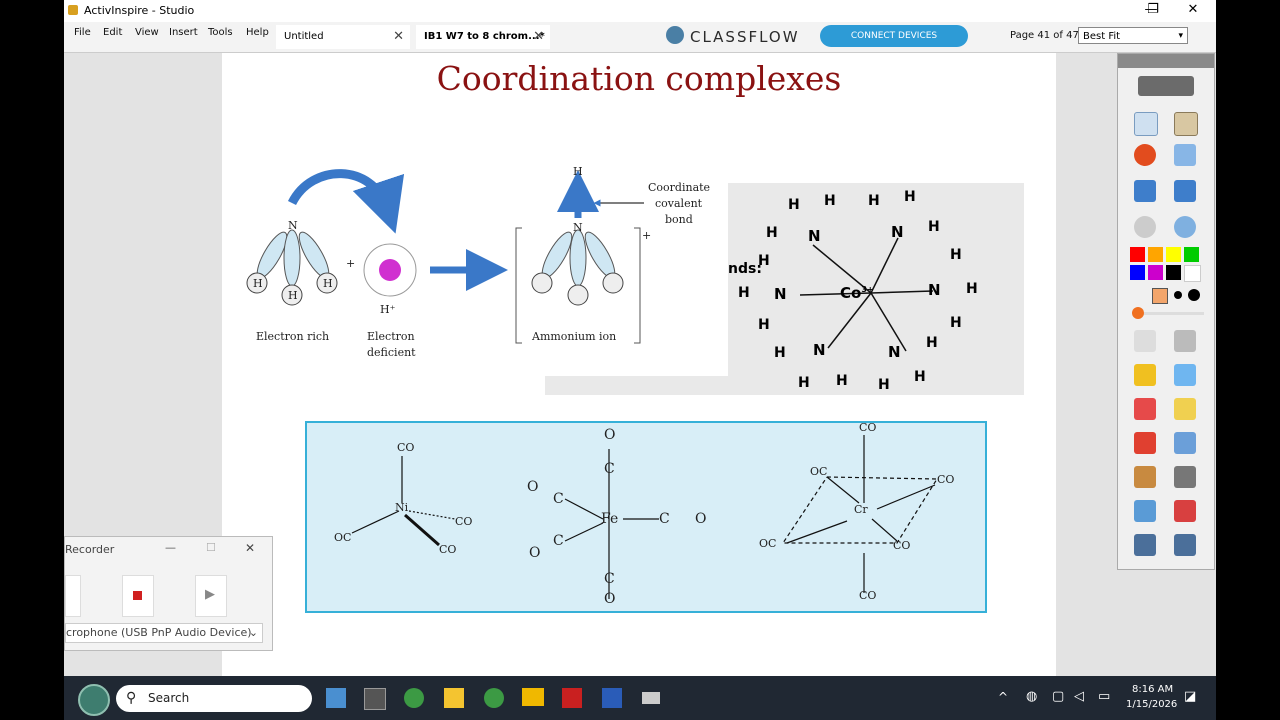 The width and height of the screenshot is (1280, 720). What do you see at coordinates (1145, 511) in the screenshot?
I see `clear-icon` at bounding box center [1145, 511].